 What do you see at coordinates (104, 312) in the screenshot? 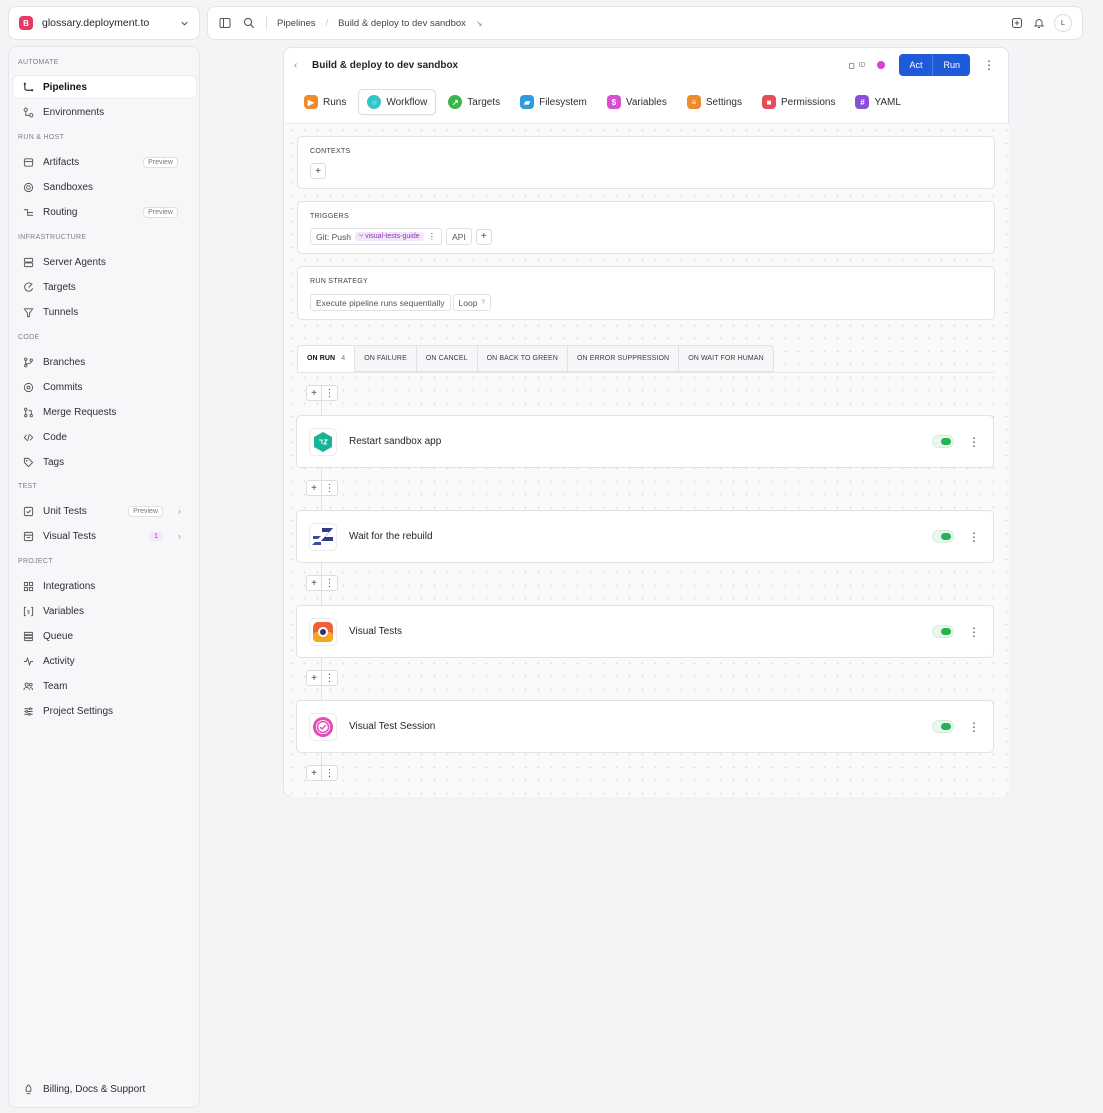
I see `sidebar-item-tunnels: Tunnels` at bounding box center [104, 312].